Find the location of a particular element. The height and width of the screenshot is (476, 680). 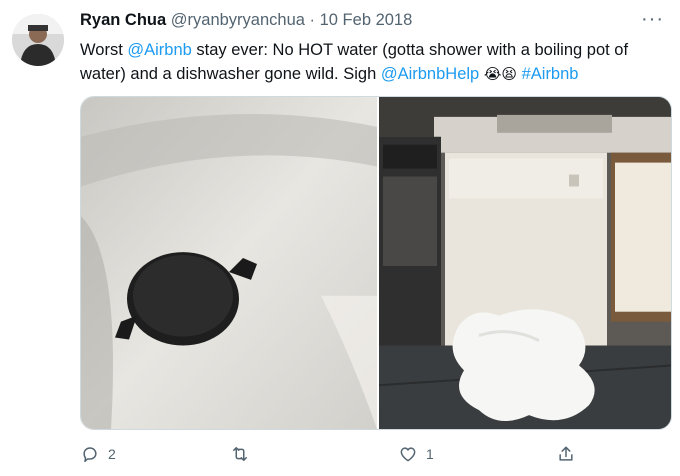

mention-airbnbhelp: @AirbnbHelp is located at coordinates (430, 74).